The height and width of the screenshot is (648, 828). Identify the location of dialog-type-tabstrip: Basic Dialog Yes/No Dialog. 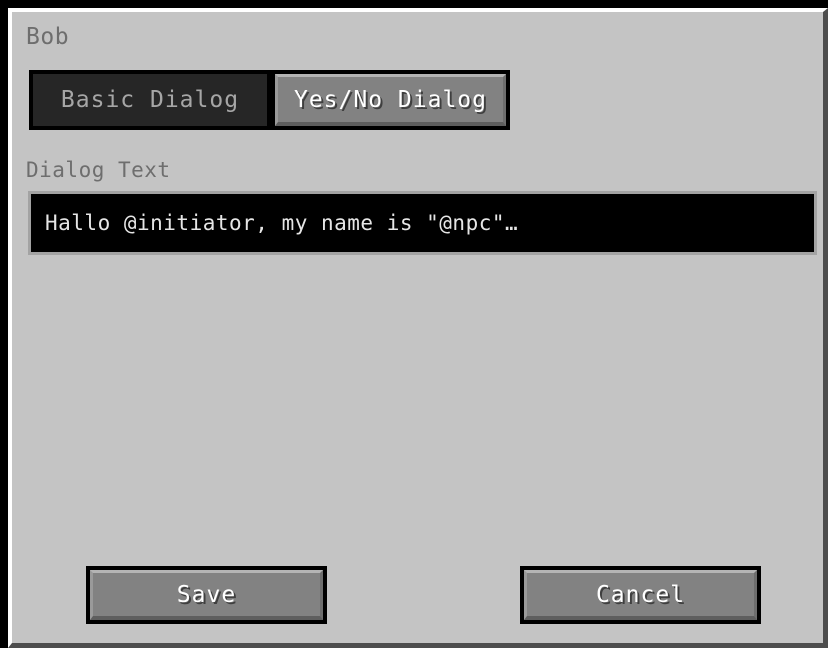
(269, 100).